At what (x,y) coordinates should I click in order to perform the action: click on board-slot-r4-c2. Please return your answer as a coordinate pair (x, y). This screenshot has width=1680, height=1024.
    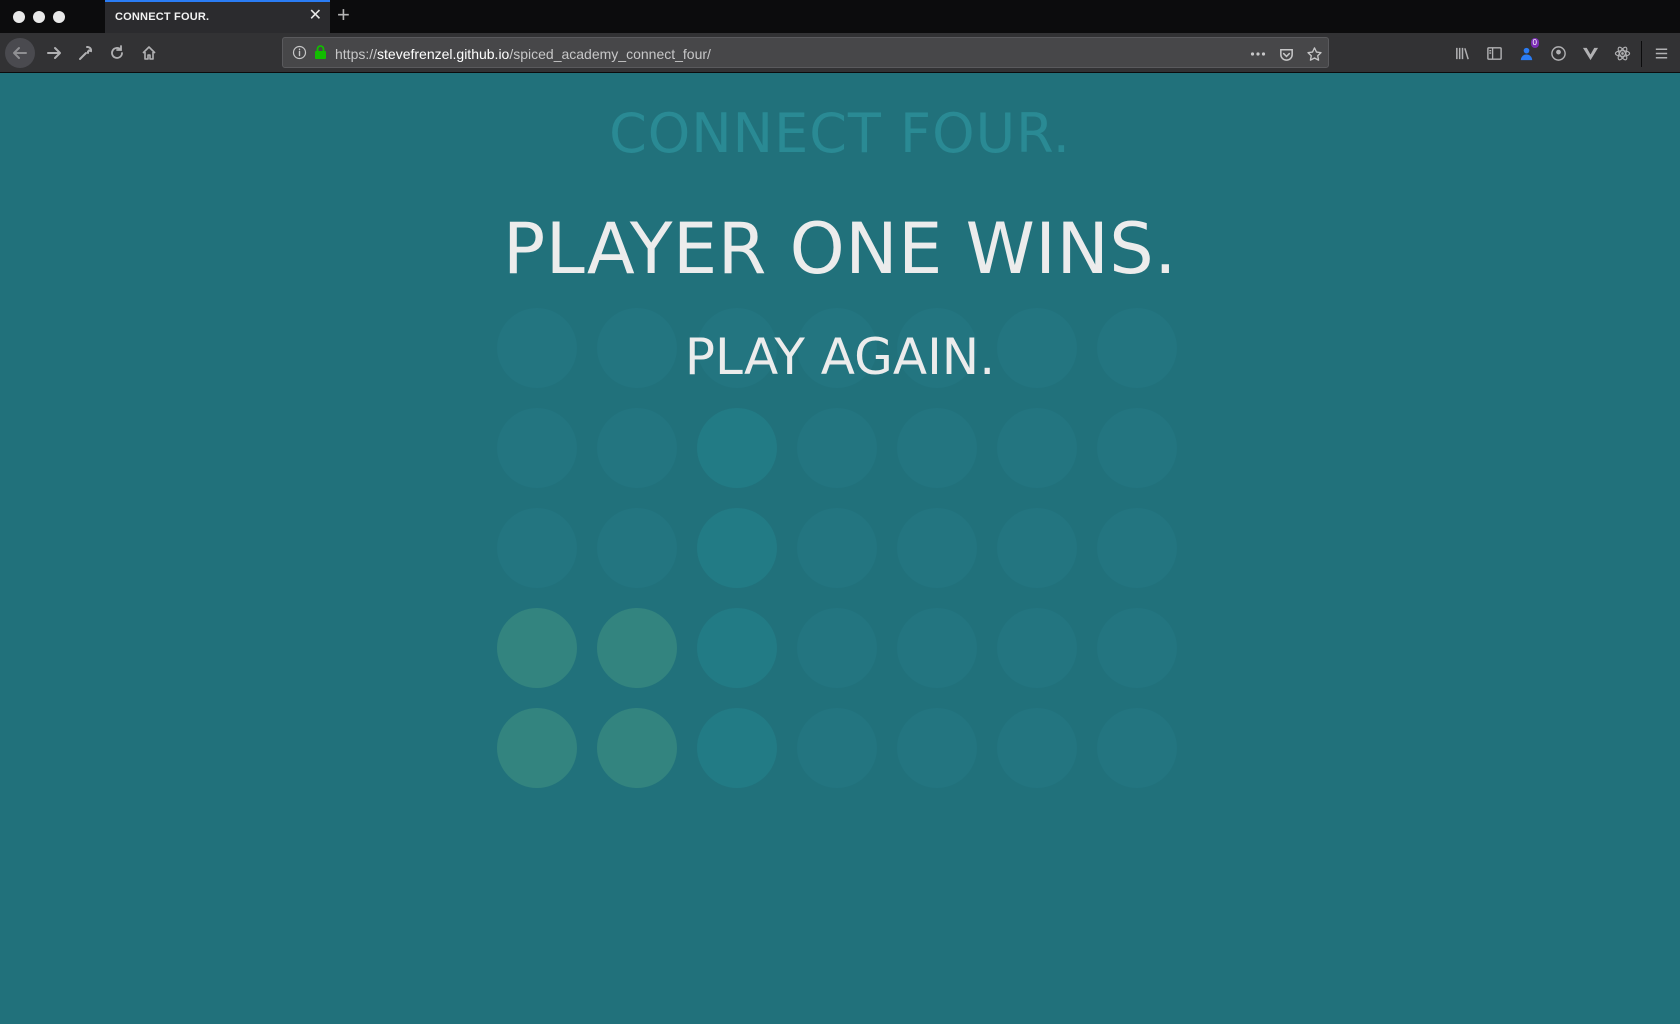
    Looking at the image, I should click on (637, 648).